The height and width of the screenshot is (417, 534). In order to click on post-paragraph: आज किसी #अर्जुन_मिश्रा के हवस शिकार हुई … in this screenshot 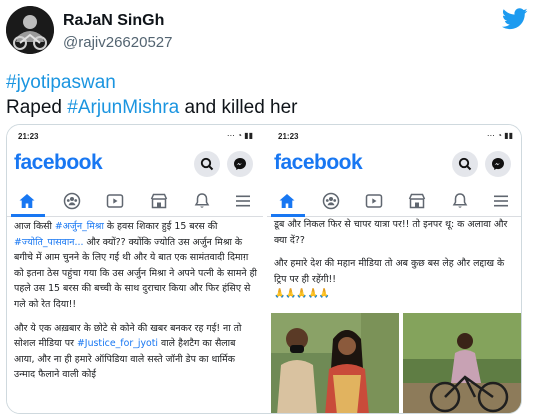, I will do `click(136, 266)`.